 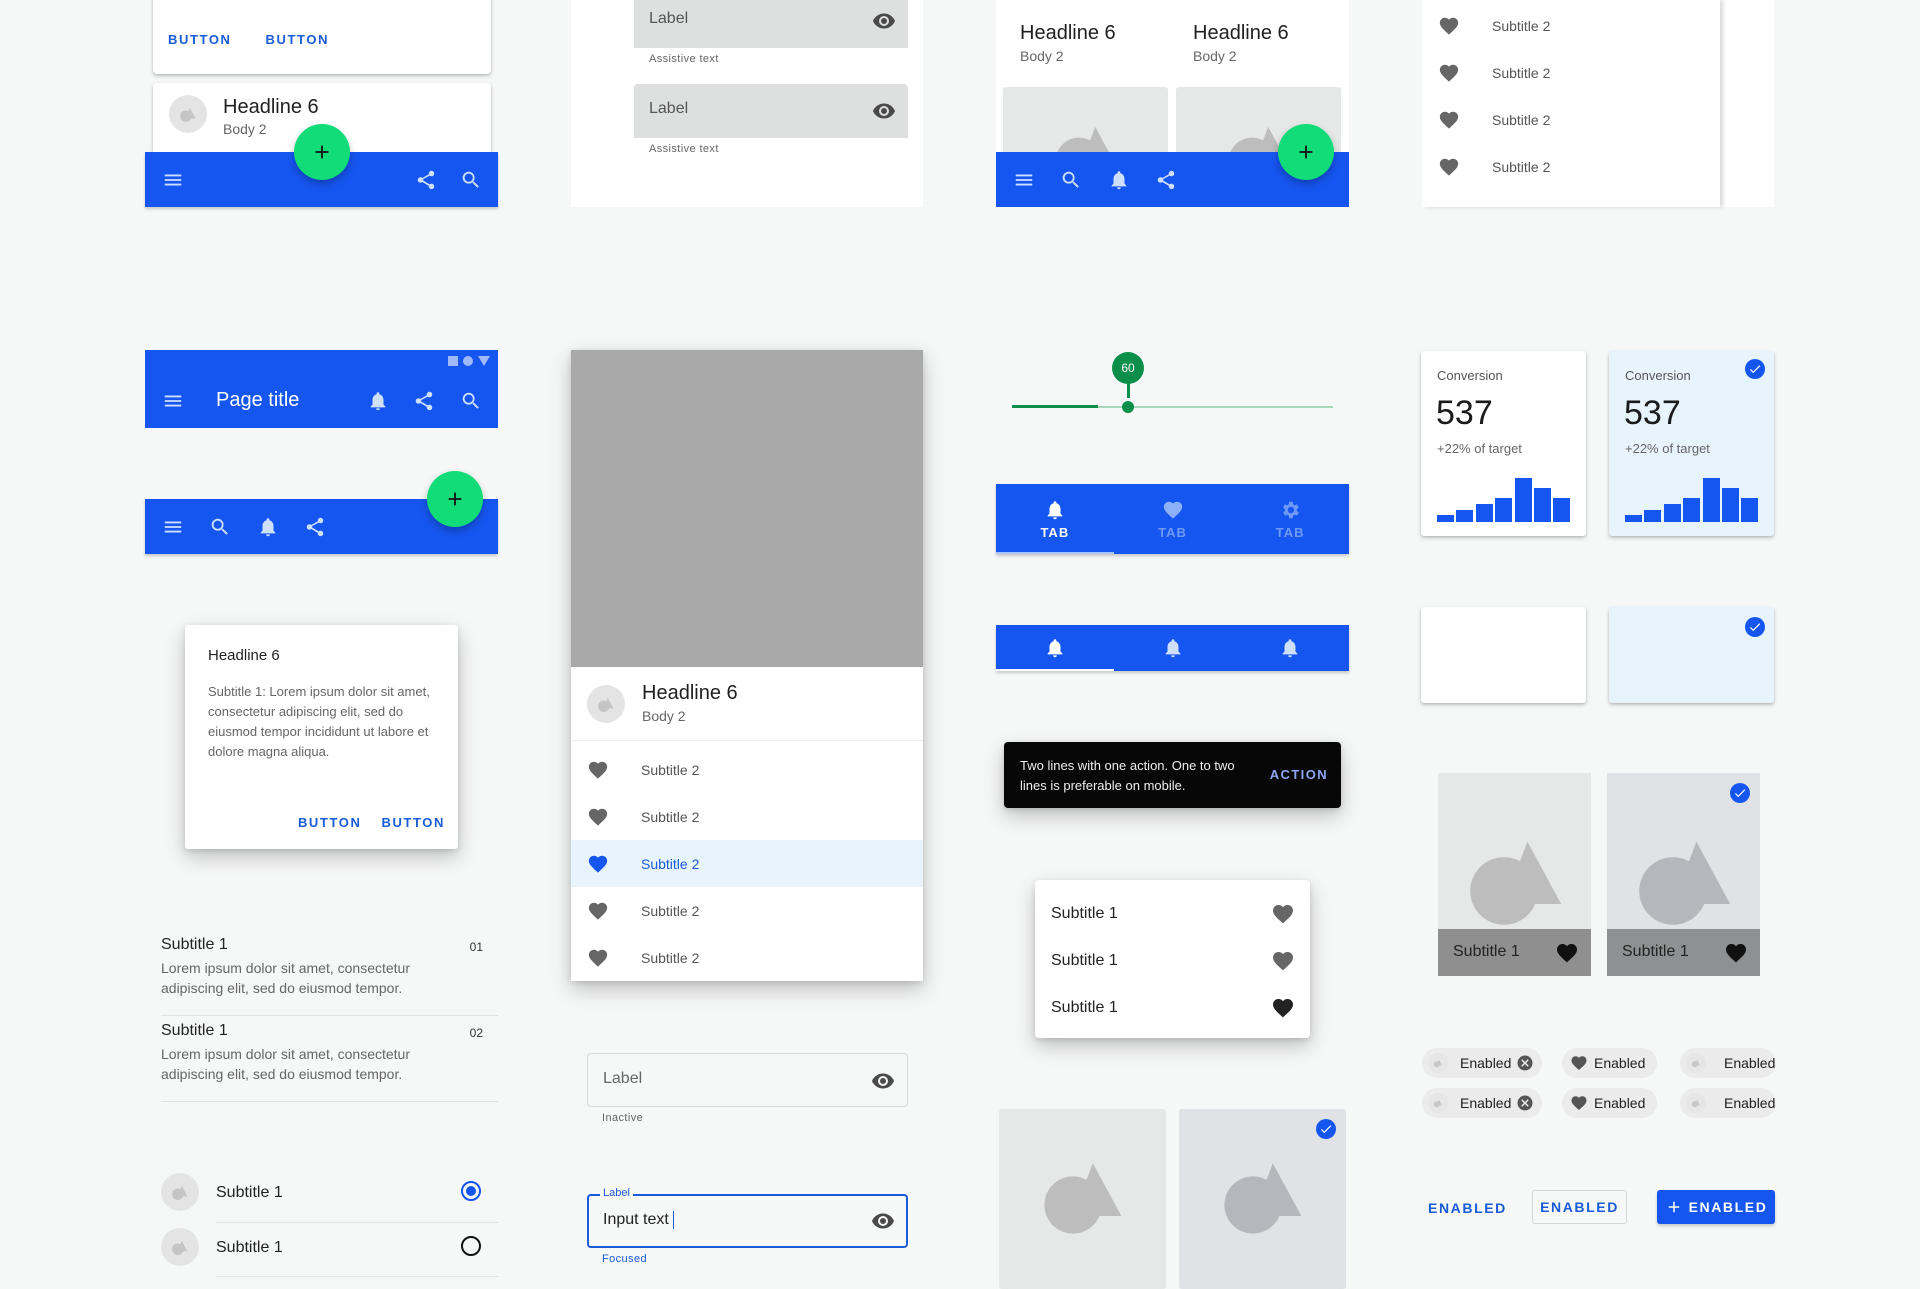 I want to click on outlined-button: ENABLED, so click(x=1579, y=1207).